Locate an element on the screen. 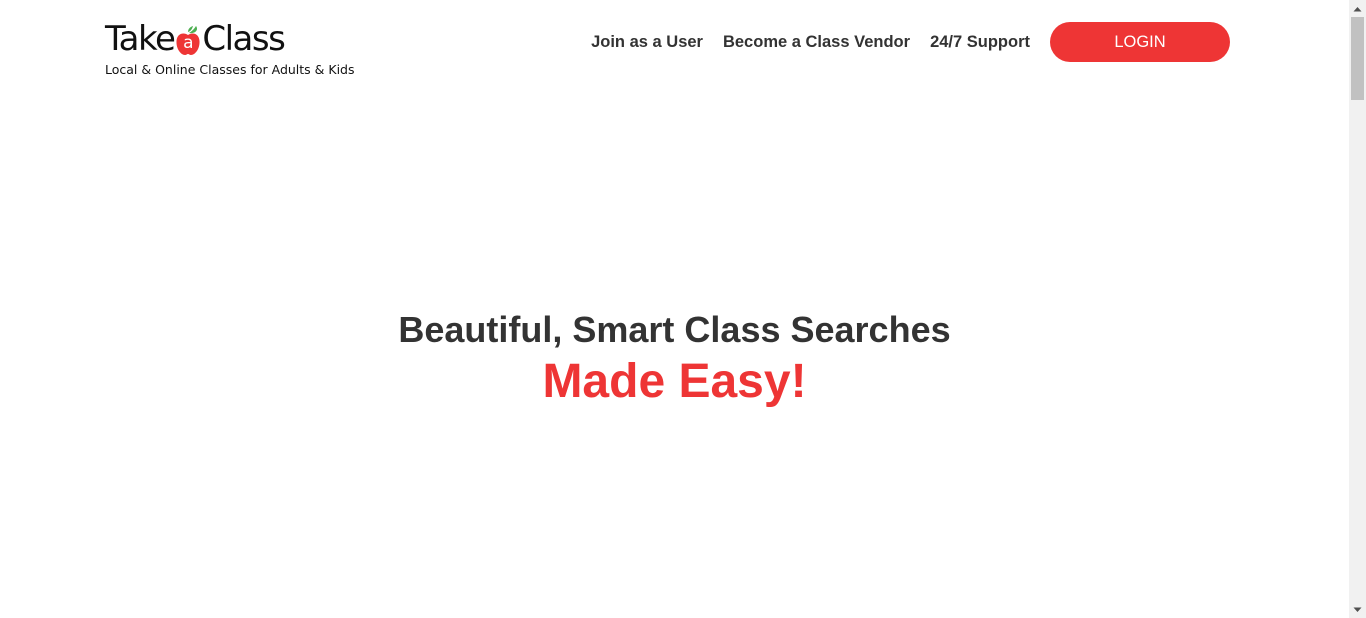 The image size is (1366, 618). logo-apple-letter: a is located at coordinates (188, 43).